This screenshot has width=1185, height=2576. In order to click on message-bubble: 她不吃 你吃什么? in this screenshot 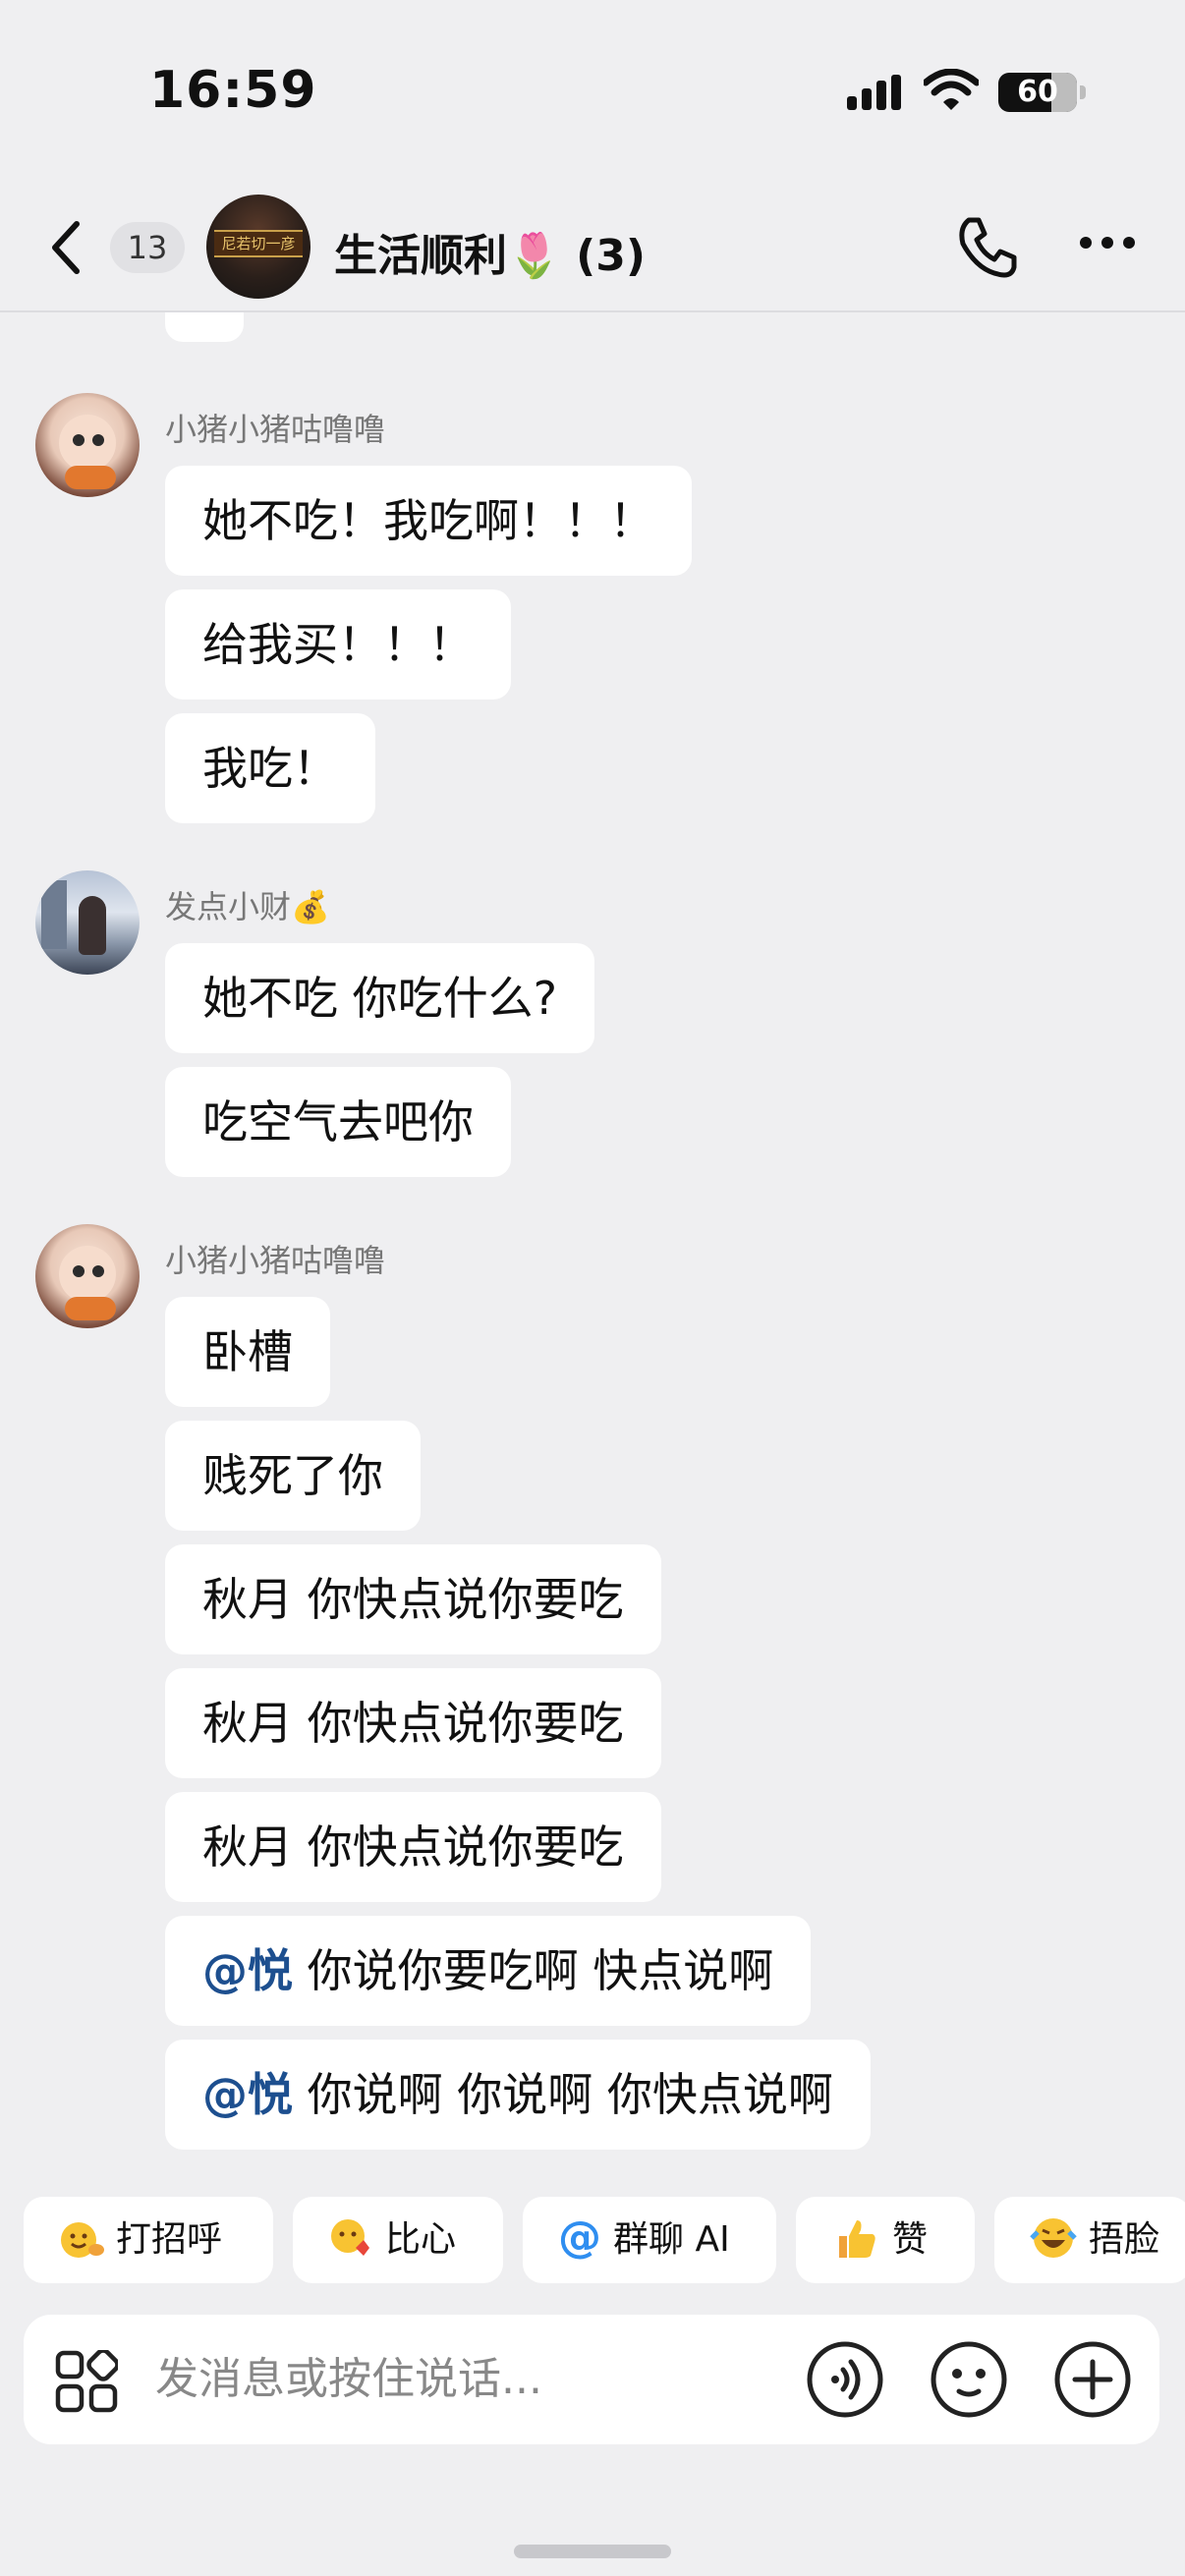, I will do `click(380, 998)`.